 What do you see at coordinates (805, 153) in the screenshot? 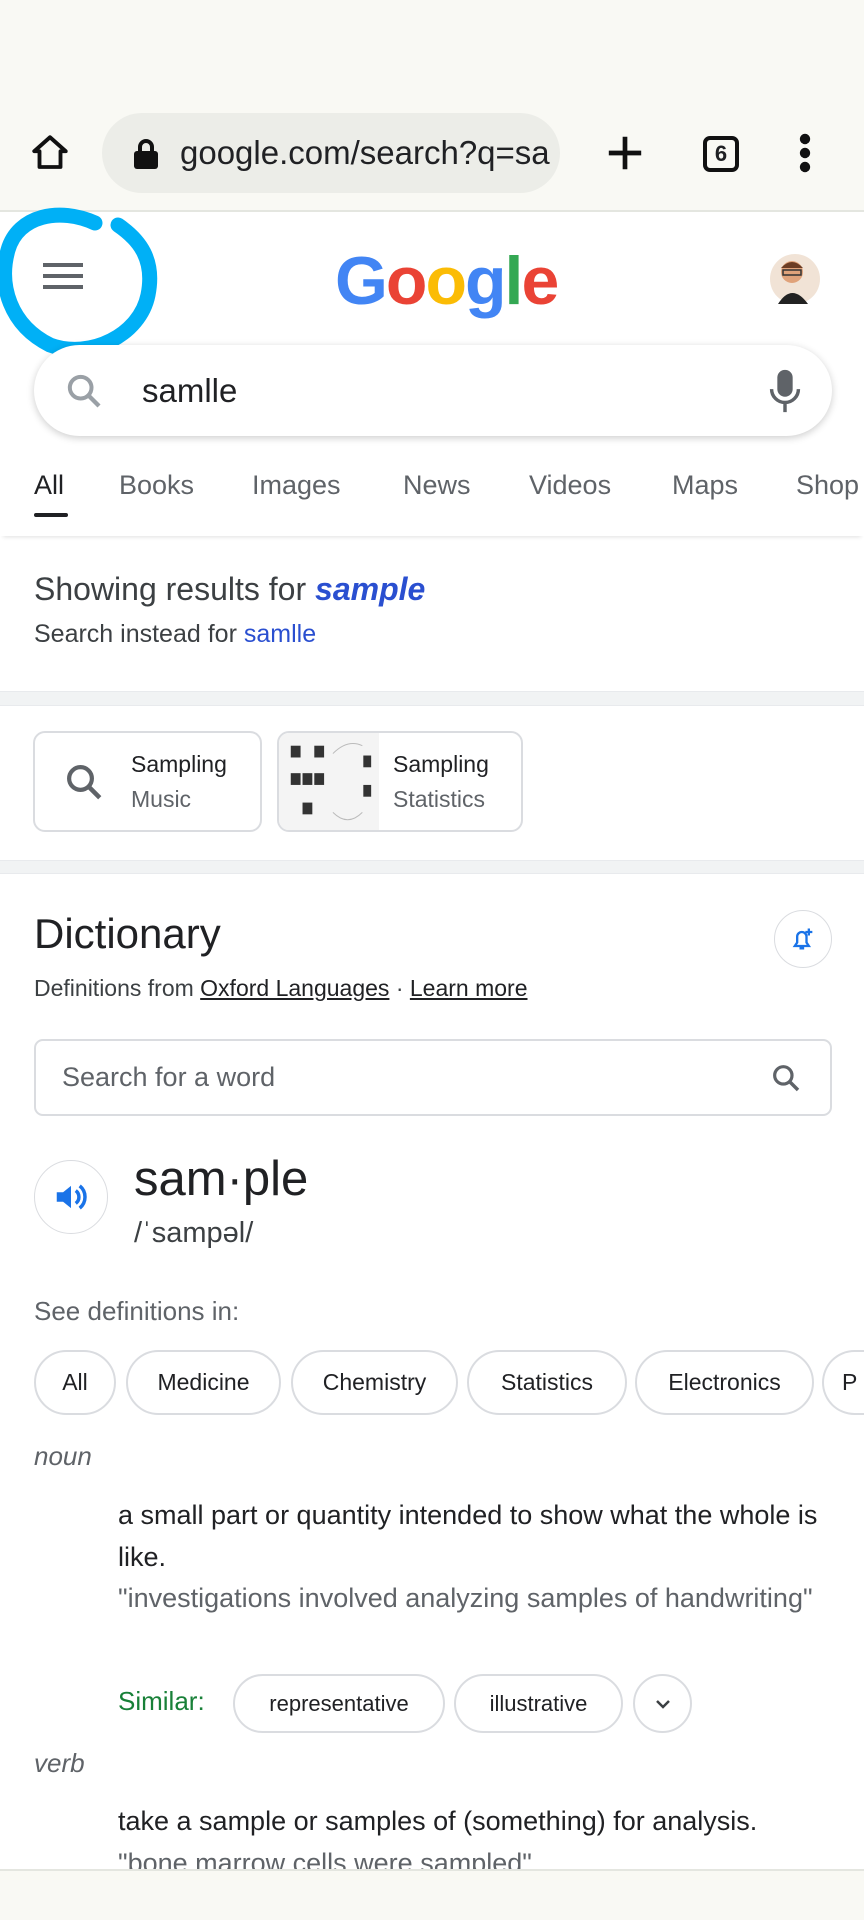
I see `more-vert-icon` at bounding box center [805, 153].